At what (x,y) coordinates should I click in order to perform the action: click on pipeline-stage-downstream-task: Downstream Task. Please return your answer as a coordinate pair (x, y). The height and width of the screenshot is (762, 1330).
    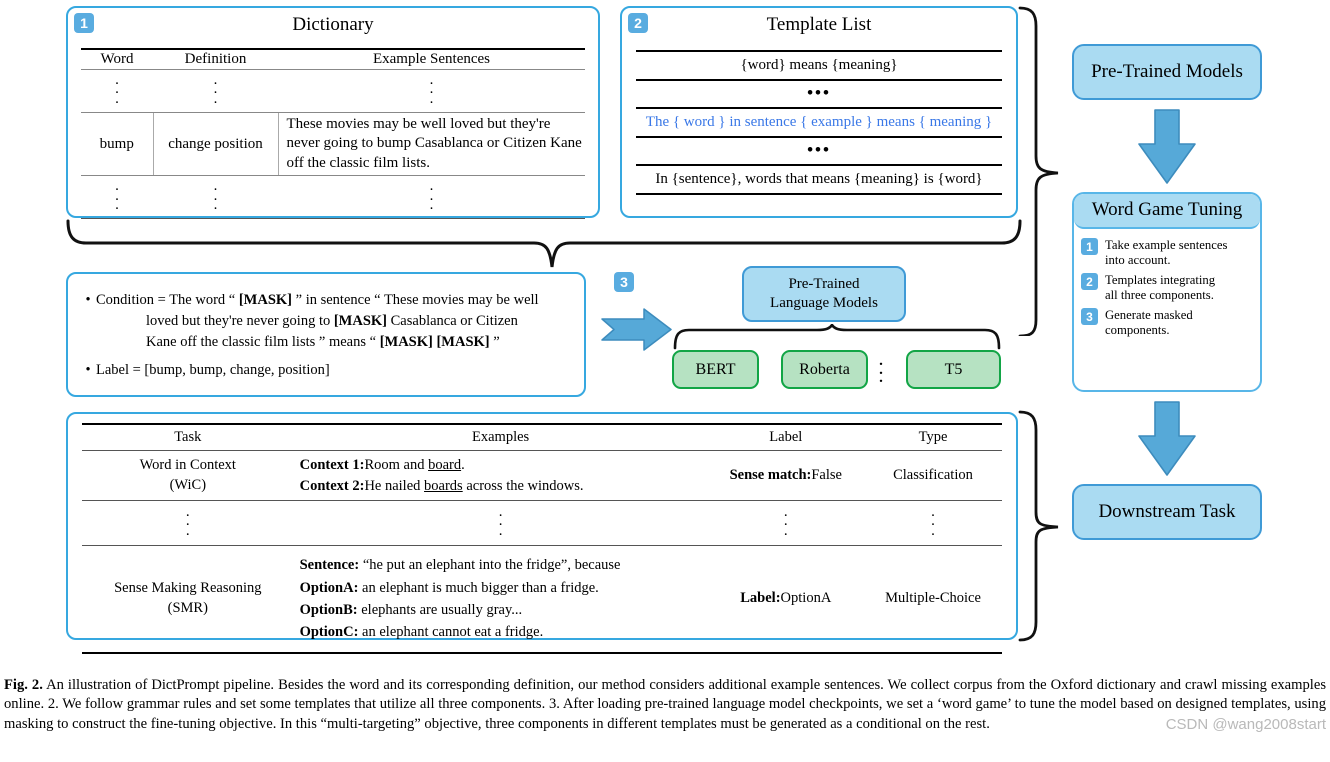
    Looking at the image, I should click on (1167, 512).